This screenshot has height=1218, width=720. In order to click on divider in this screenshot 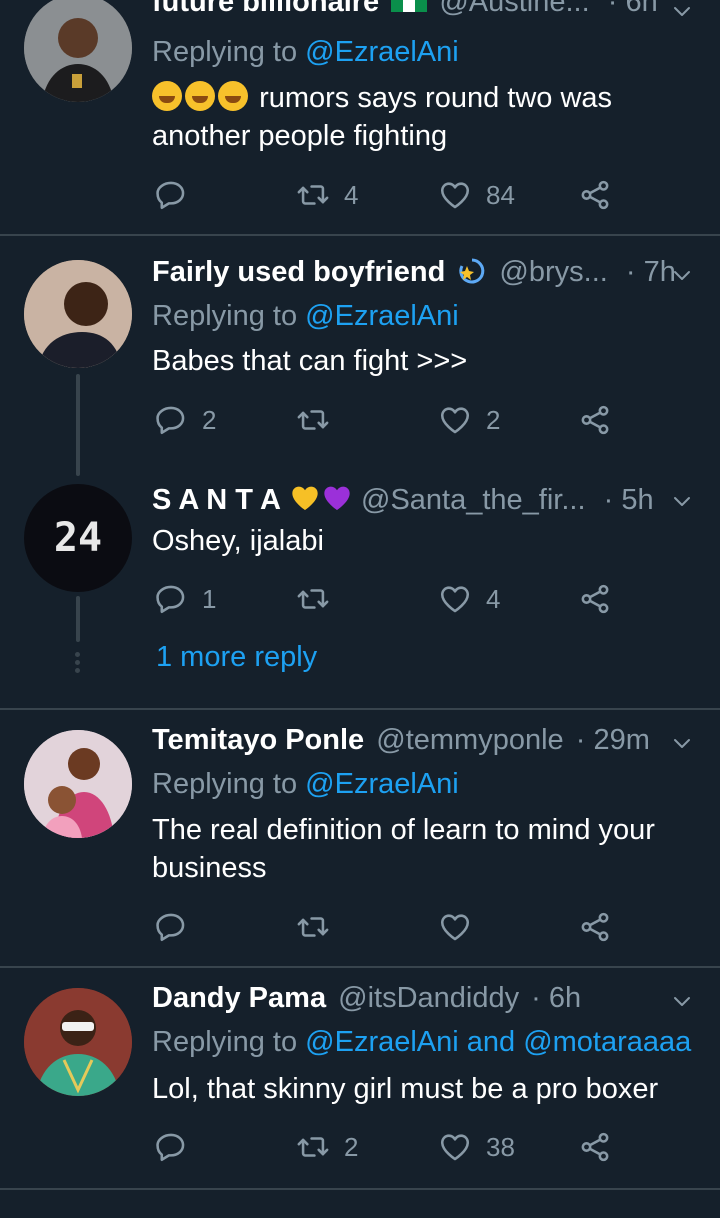, I will do `click(360, 1189)`.